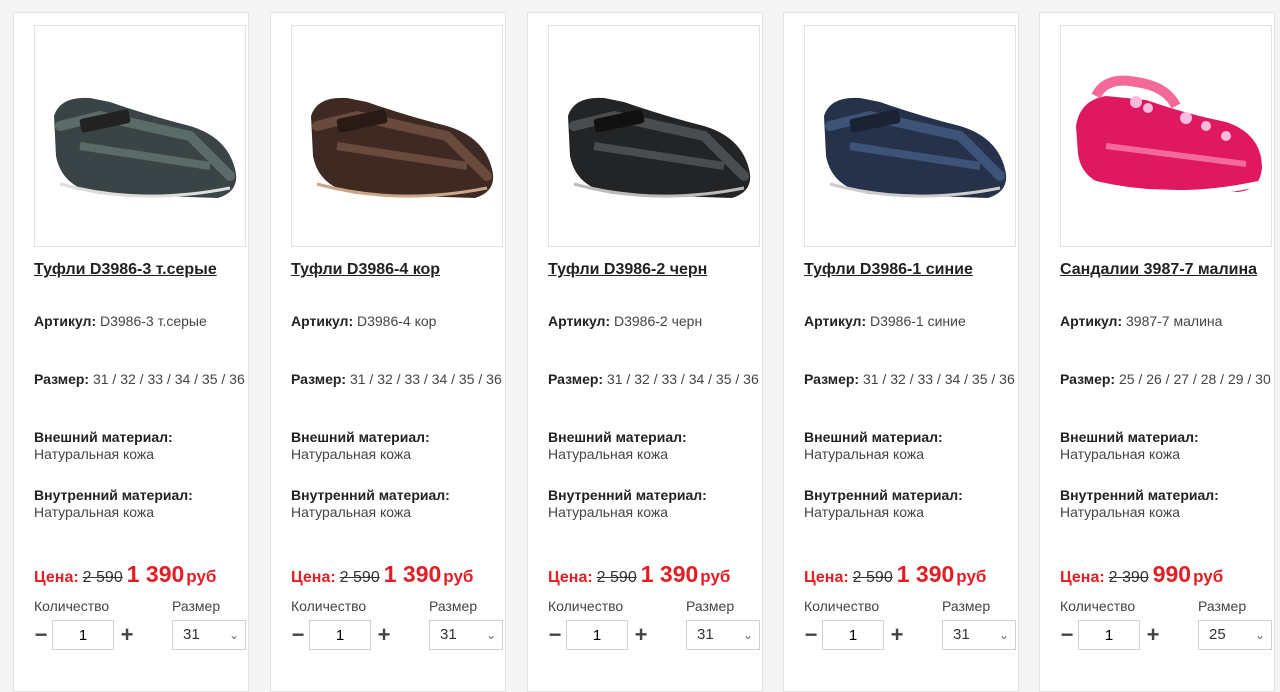 The width and height of the screenshot is (1280, 692). I want to click on article-row: Артикул: D3986-4 кор, so click(397, 321).